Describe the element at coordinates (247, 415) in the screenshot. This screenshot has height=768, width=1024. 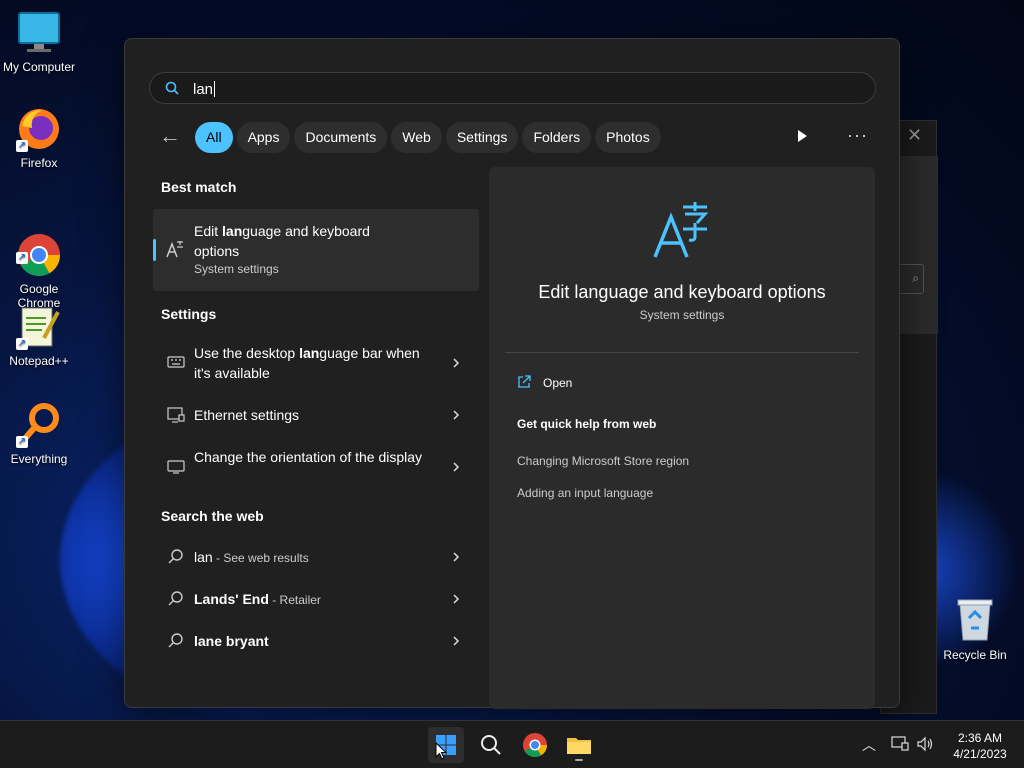
I see `settings-result-label: Ethernet settings` at that location.